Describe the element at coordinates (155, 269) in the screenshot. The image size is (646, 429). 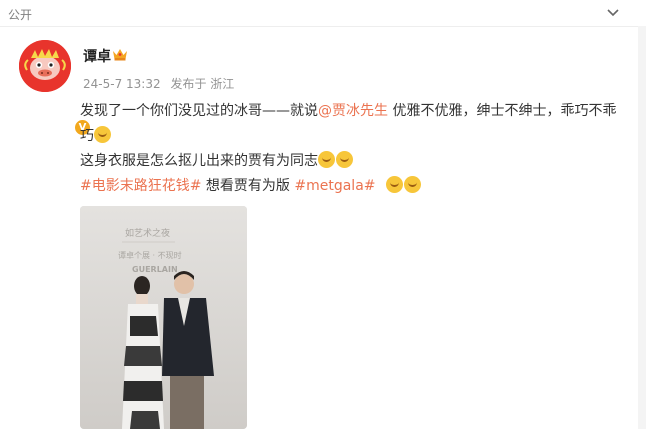
I see `backdrop-text-3: GUERLAIN` at that location.